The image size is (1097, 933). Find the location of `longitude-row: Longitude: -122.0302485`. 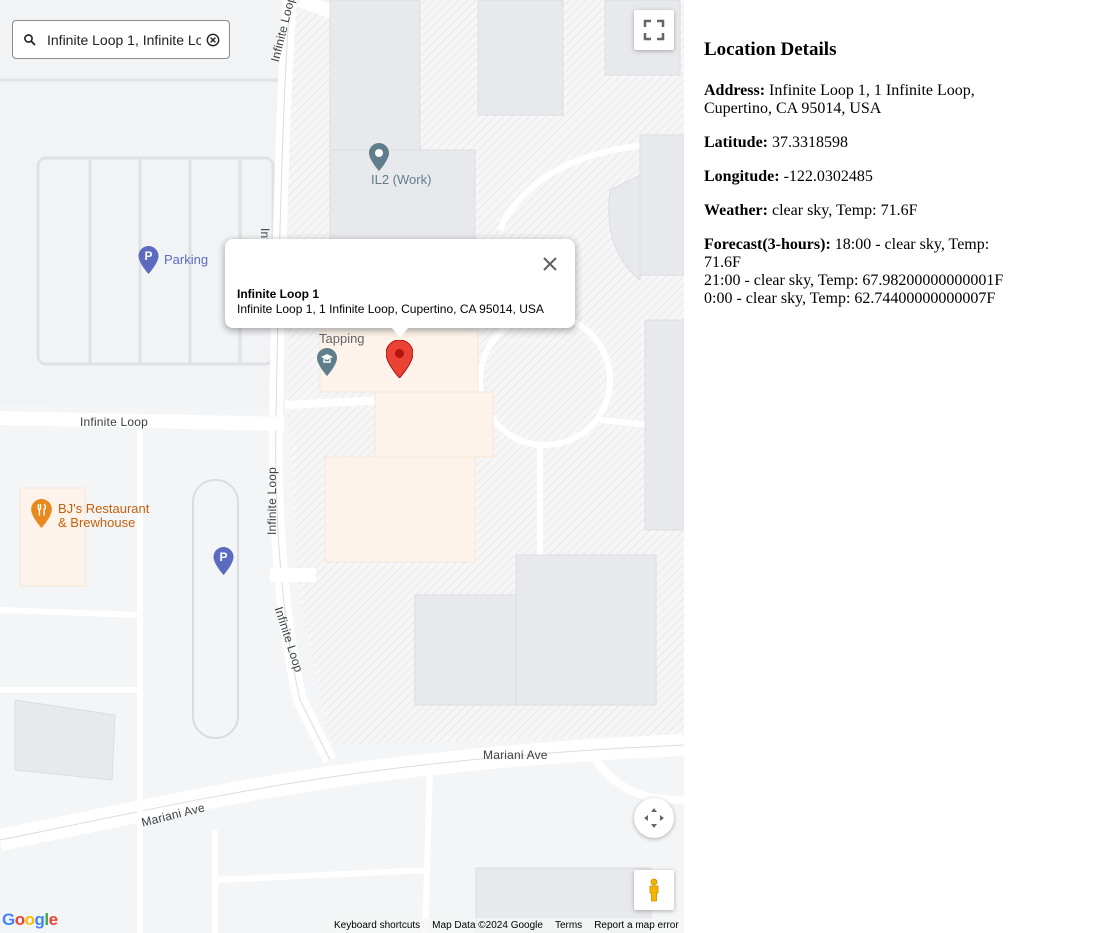

longitude-row: Longitude: -122.0302485 is located at coordinates (864, 177).